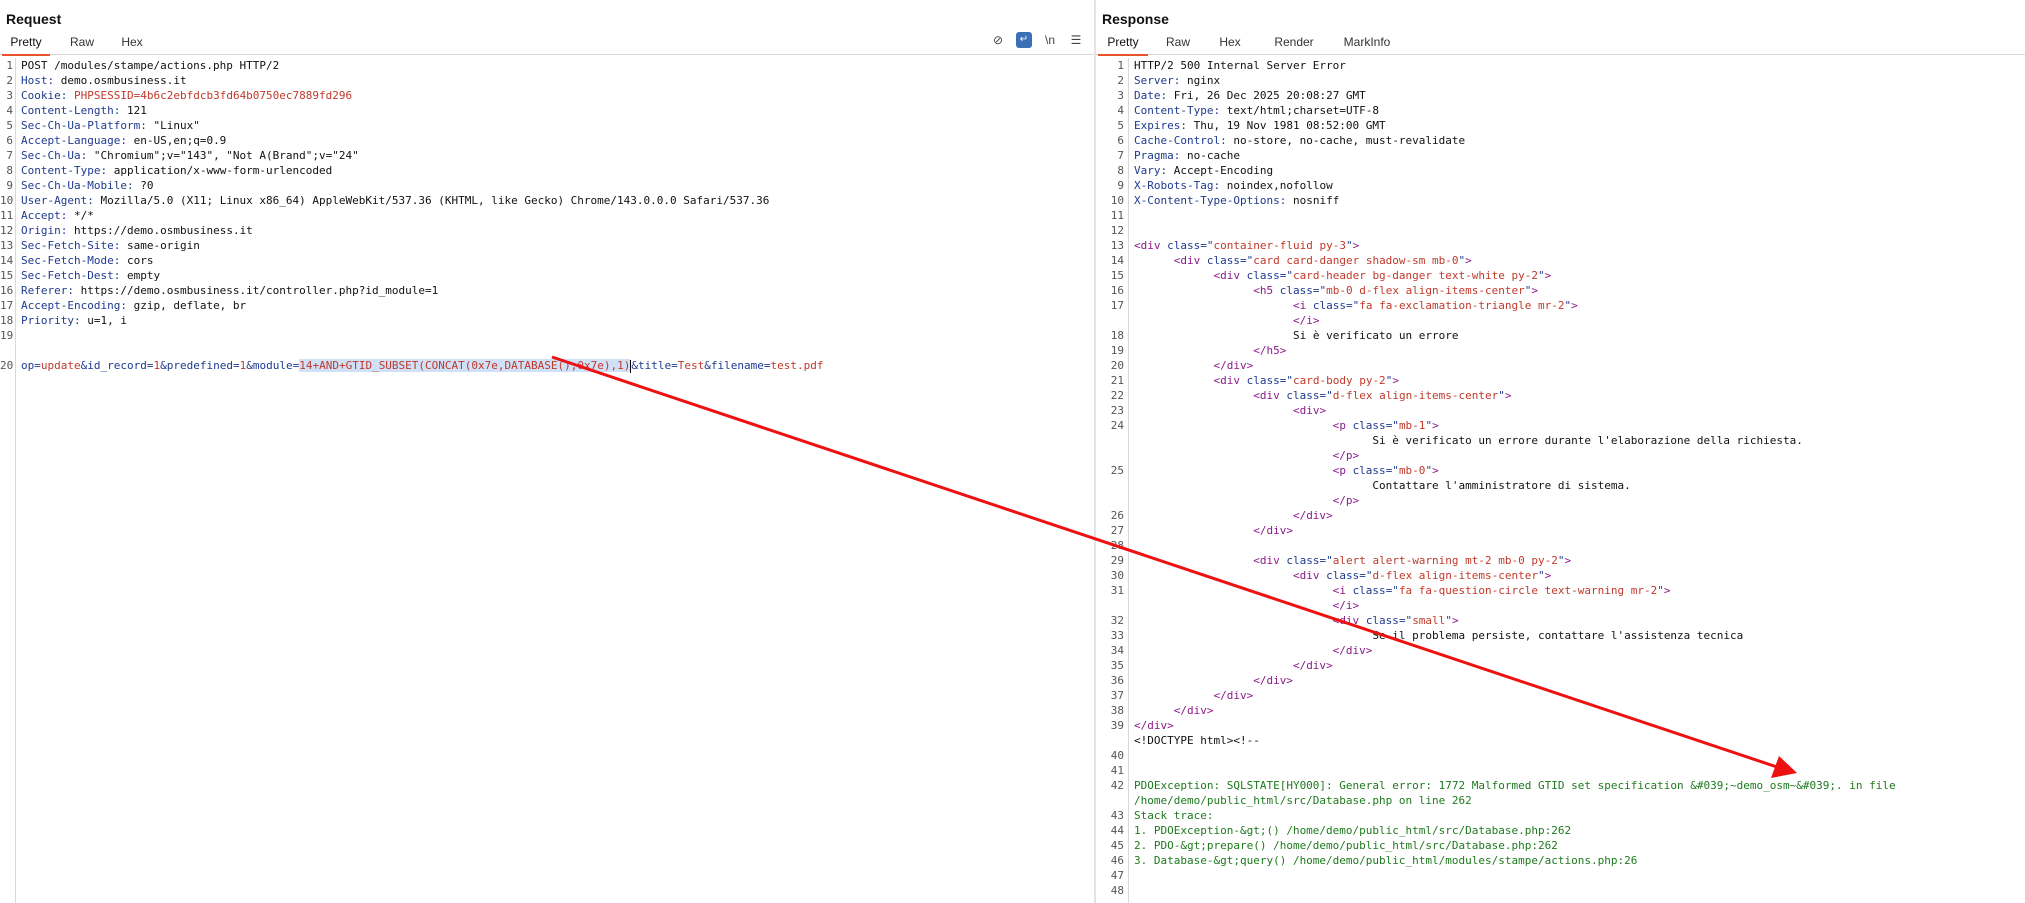 This screenshot has height=903, width=2025. What do you see at coordinates (7, 245) in the screenshot?
I see `line-number: 13` at bounding box center [7, 245].